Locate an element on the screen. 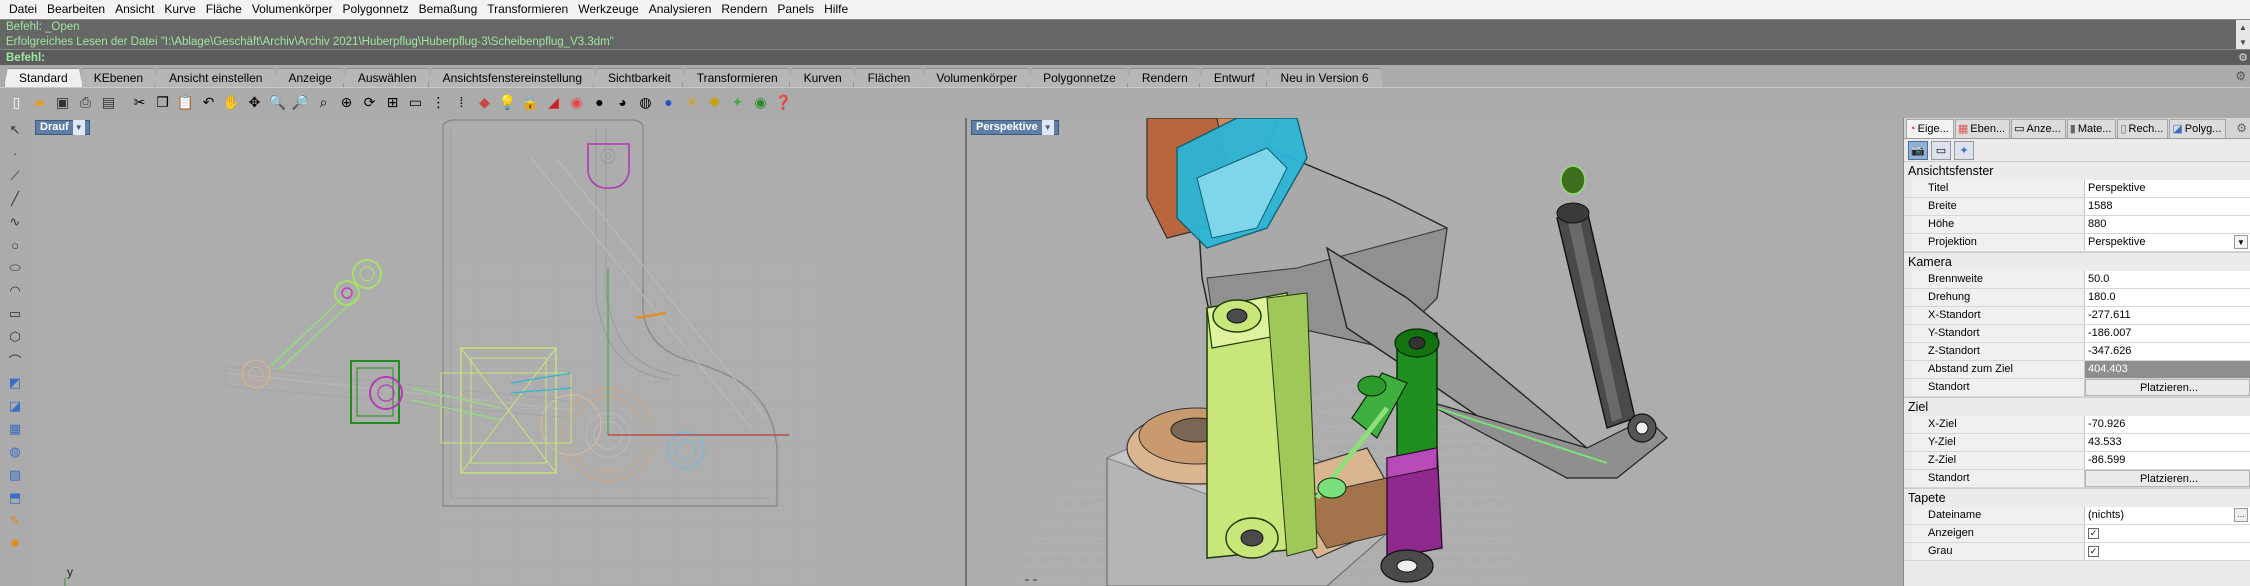  tab-auswaehlen: Auswählen is located at coordinates (387, 77).